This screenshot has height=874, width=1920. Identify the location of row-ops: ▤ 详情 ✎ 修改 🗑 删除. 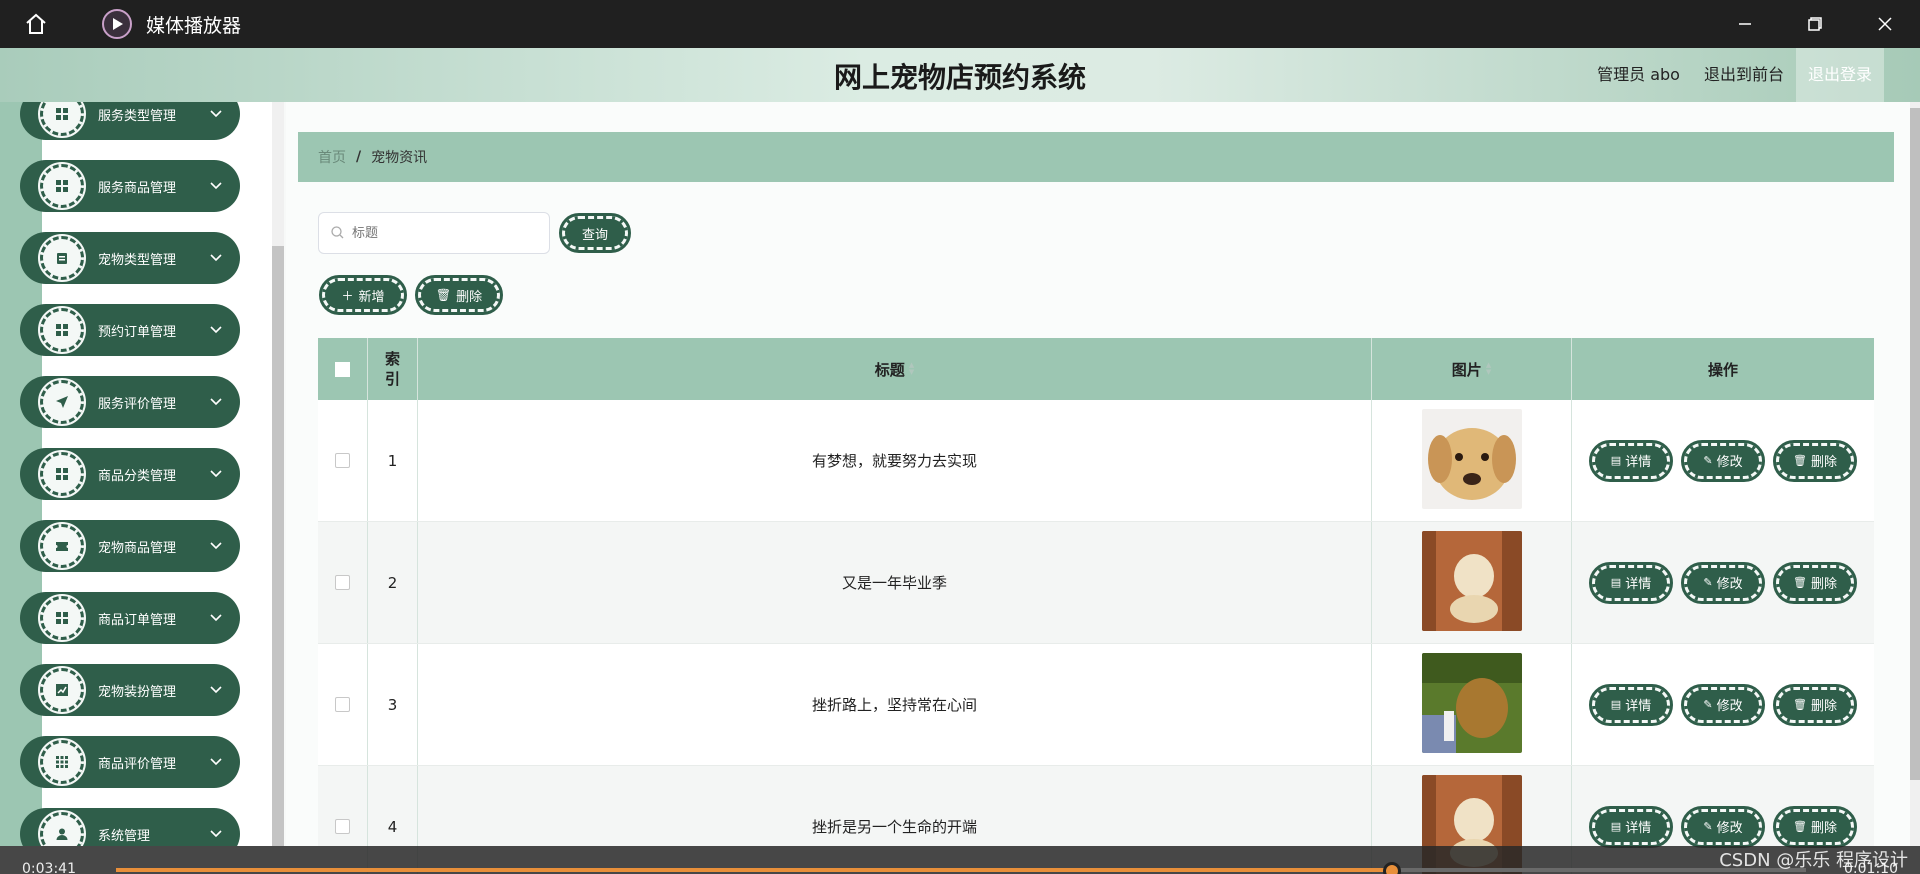
(1723, 460).